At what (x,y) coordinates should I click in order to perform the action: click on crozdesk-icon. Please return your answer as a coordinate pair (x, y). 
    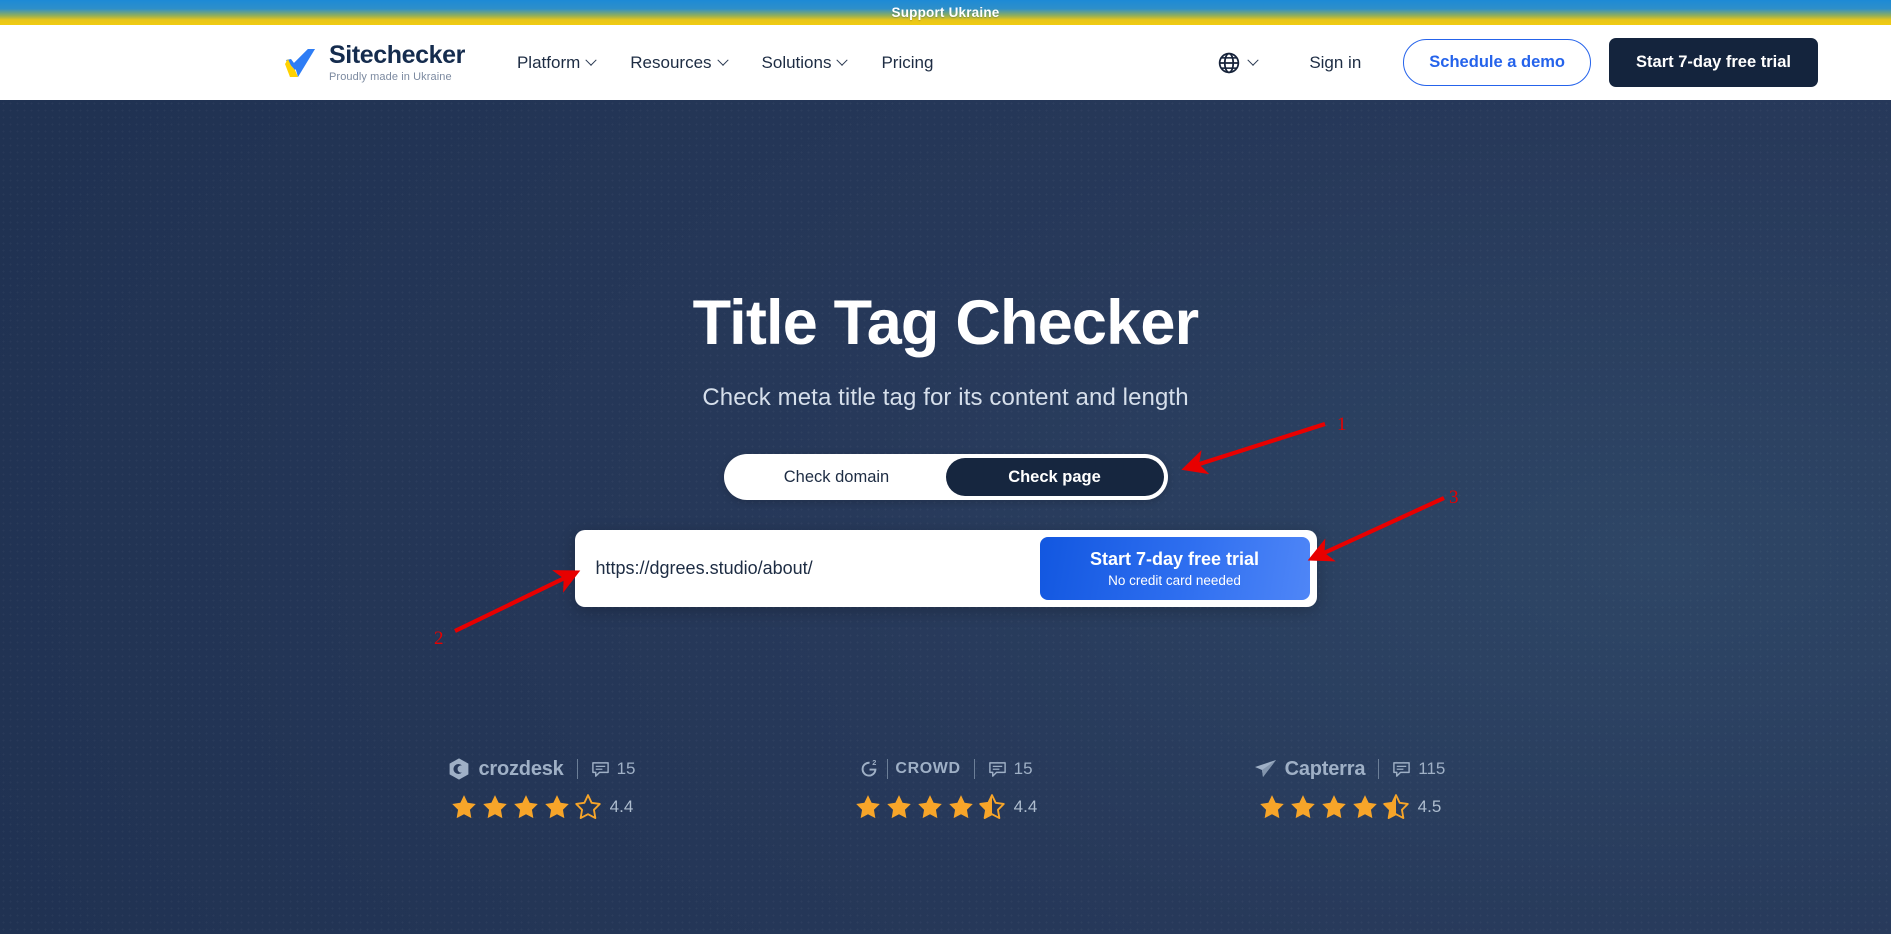
    Looking at the image, I should click on (459, 769).